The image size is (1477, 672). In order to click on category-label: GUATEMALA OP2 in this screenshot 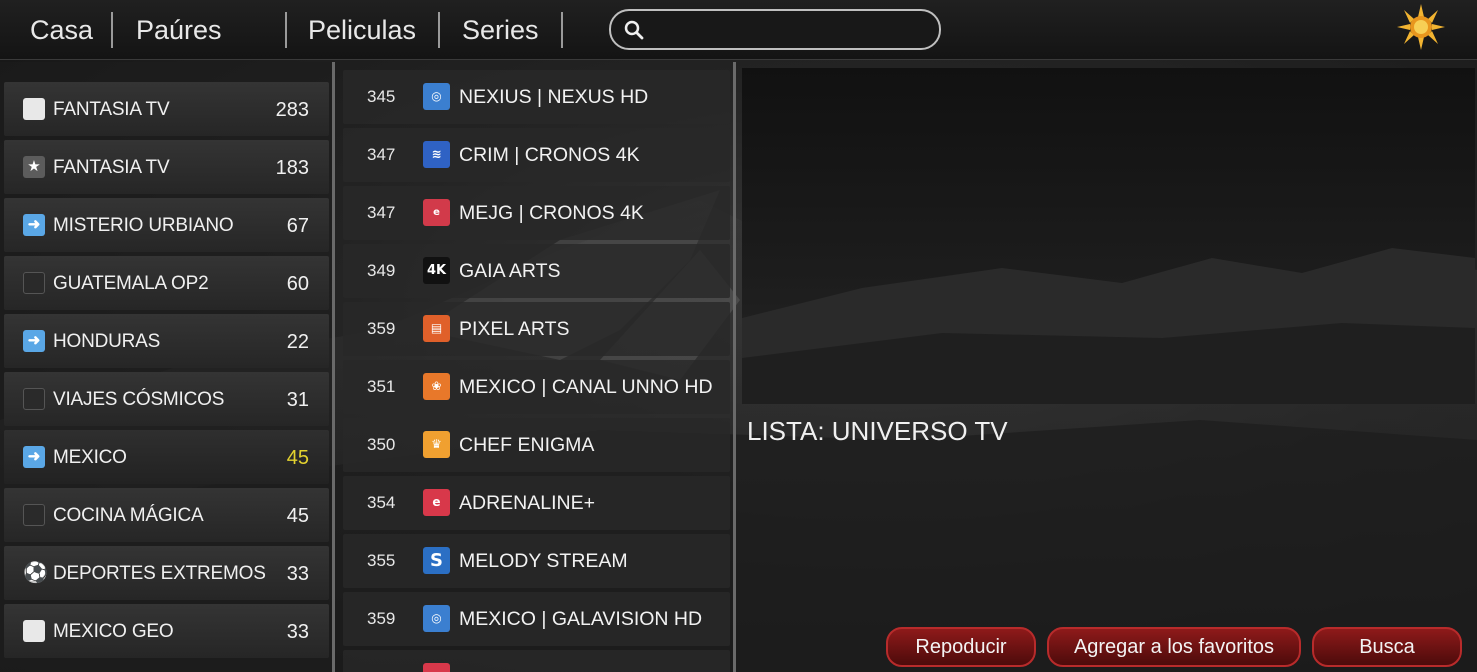, I will do `click(131, 283)`.